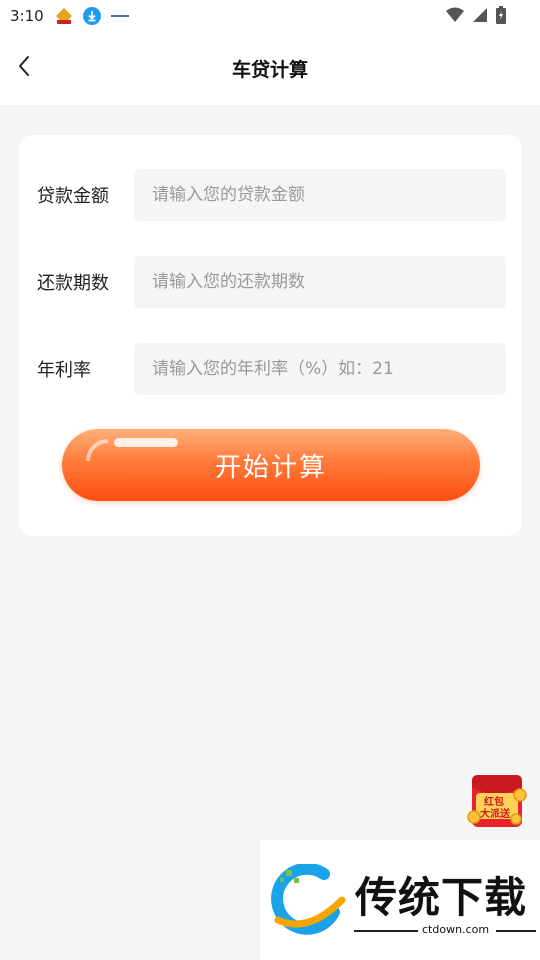 Image resolution: width=540 pixels, height=960 pixels. I want to click on wifi-icon, so click(455, 17).